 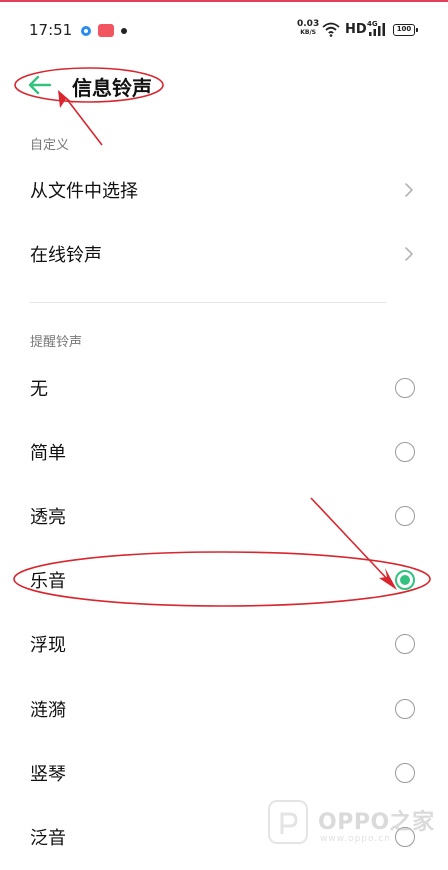 I want to click on oppo-logo-icon, so click(x=288, y=822).